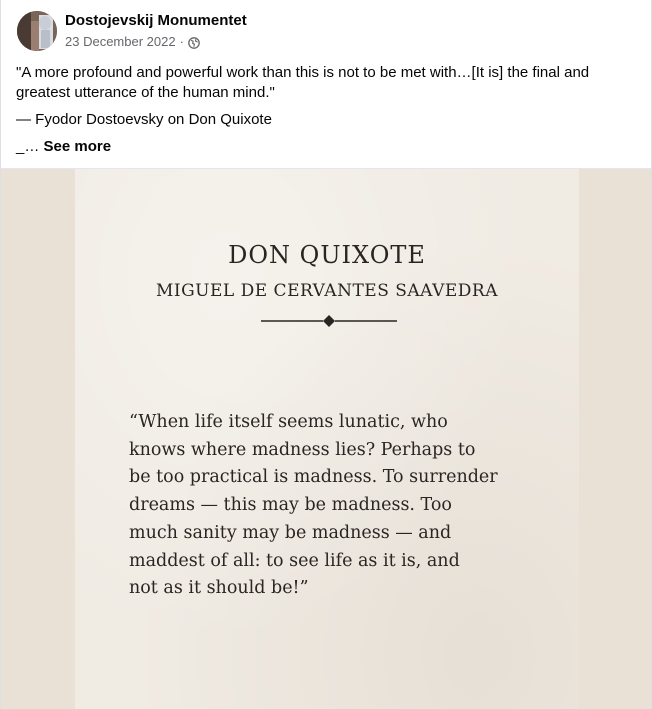  I want to click on book-author: MIGUEL DE CERVANTES SAAVEDRA, so click(326, 291).